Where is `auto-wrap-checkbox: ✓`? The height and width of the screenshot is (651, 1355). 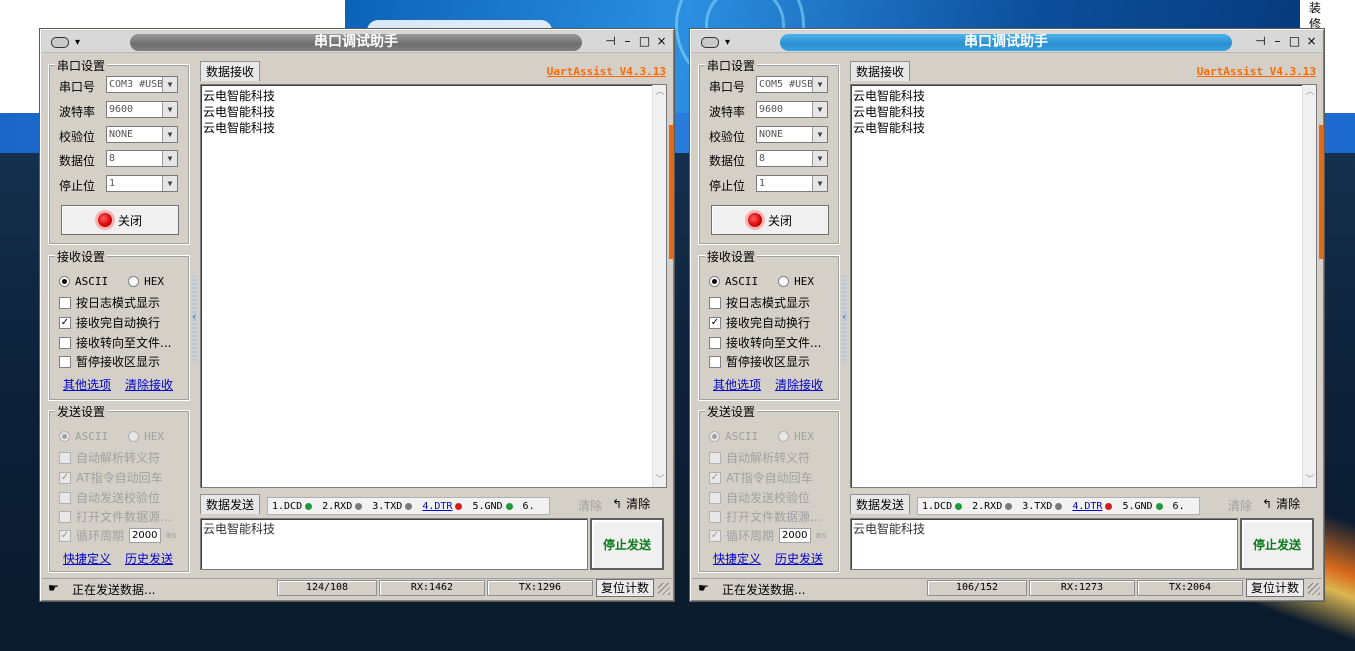 auto-wrap-checkbox: ✓ is located at coordinates (65, 322).